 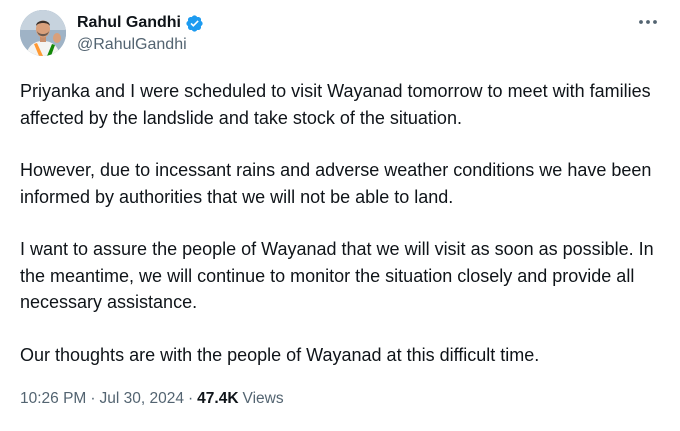 What do you see at coordinates (648, 22) in the screenshot?
I see `more-horizontal-icon` at bounding box center [648, 22].